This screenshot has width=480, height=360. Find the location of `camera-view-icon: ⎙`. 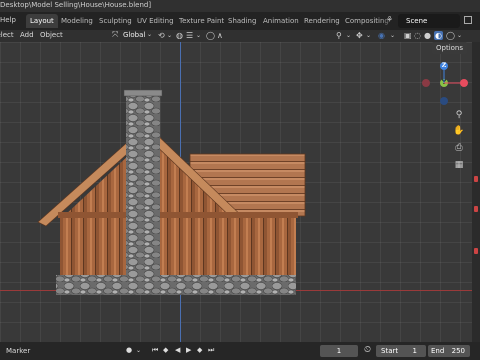

camera-view-icon: ⎙ is located at coordinates (459, 148).